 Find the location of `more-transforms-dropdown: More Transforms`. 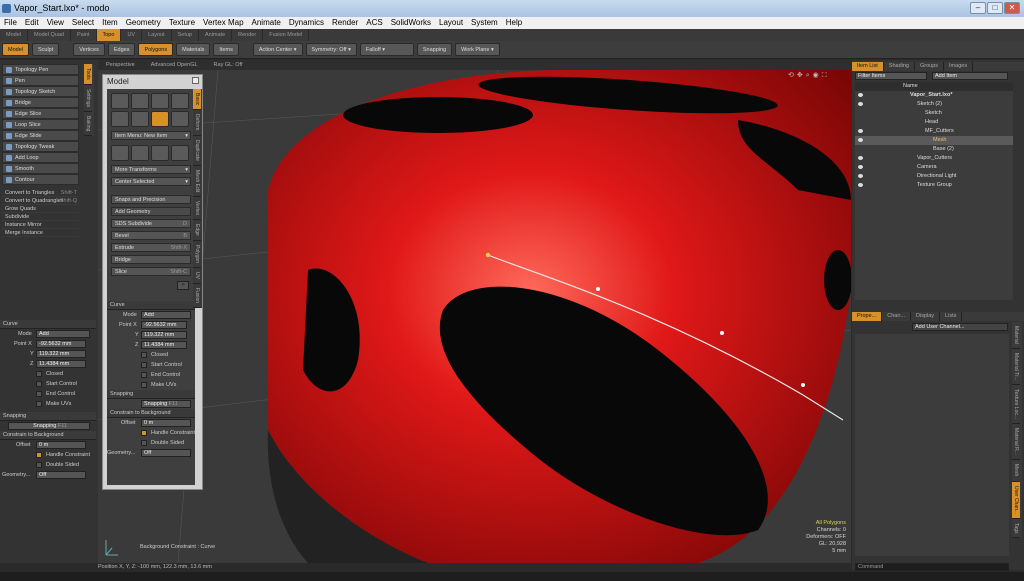

more-transforms-dropdown: More Transforms is located at coordinates (151, 170).